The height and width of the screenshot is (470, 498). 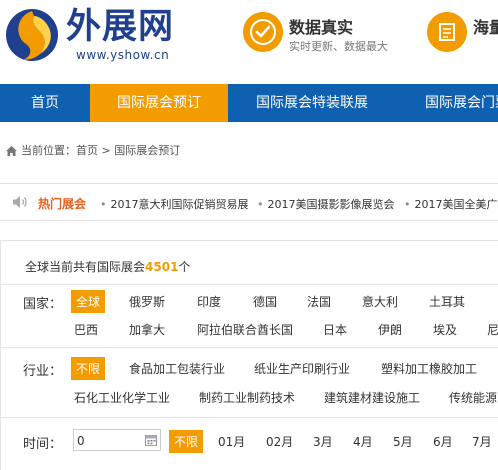 What do you see at coordinates (265, 301) in the screenshot?
I see `country-option: 德国` at bounding box center [265, 301].